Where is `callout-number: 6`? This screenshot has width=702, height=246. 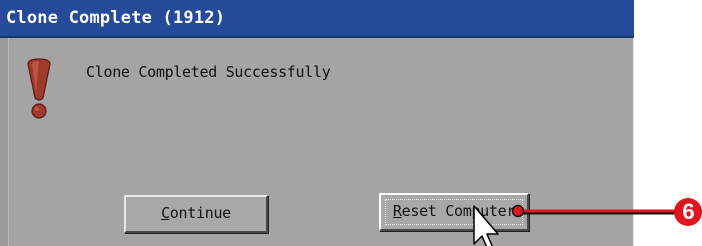
callout-number: 6 is located at coordinates (688, 211).